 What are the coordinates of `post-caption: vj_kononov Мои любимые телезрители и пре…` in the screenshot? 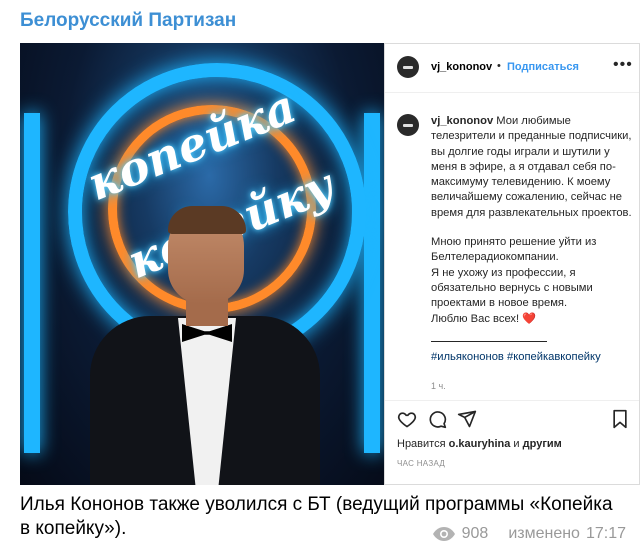 It's located at (534, 239).